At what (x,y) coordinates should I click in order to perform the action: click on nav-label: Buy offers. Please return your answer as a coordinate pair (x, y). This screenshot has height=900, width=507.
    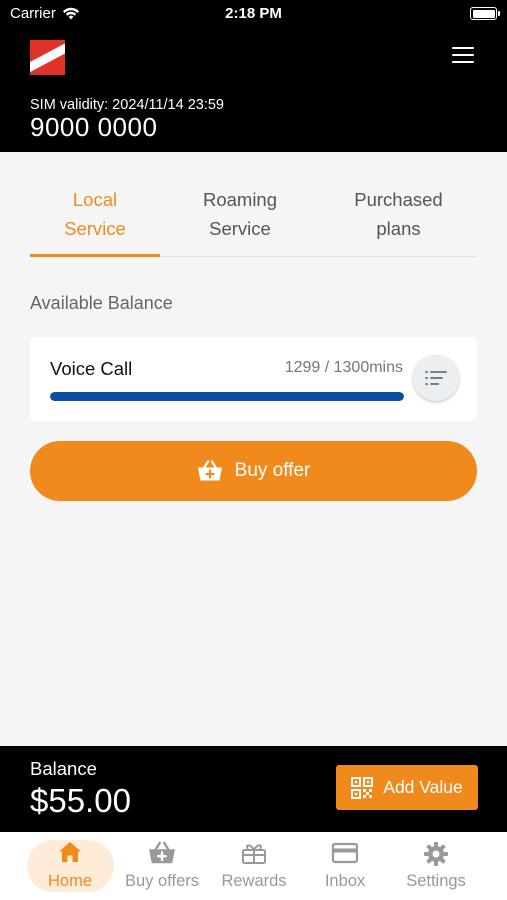
    Looking at the image, I should click on (162, 881).